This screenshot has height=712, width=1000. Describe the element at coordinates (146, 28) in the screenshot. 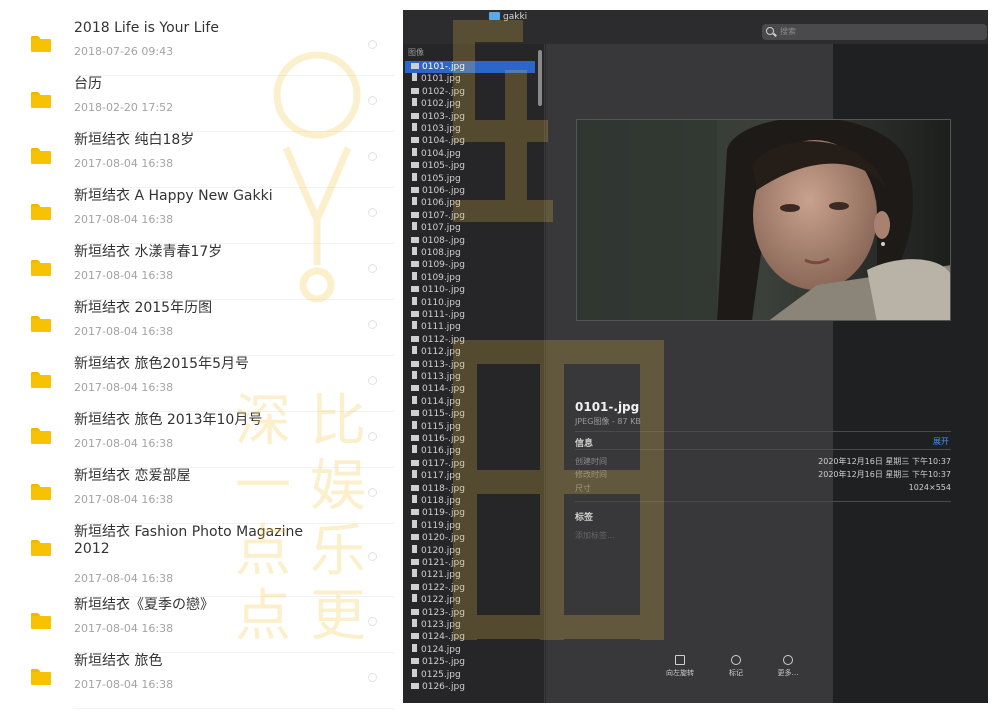

I see `folder-title: 2018 Life is Your Life` at that location.